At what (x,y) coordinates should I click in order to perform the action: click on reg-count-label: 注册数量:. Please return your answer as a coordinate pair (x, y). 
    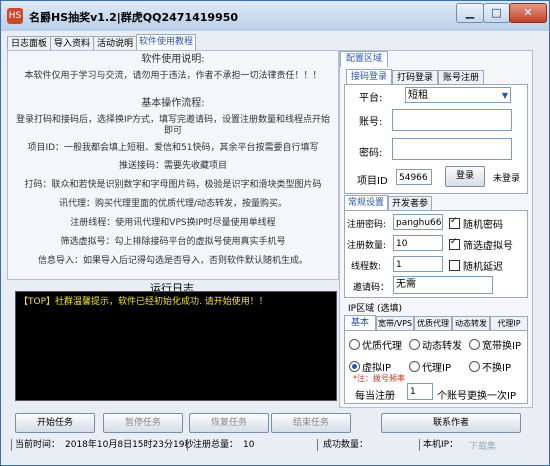
    Looking at the image, I should click on (367, 246).